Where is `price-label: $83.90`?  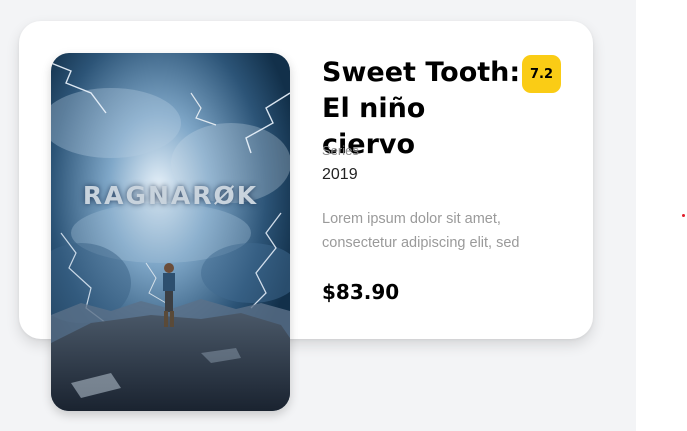 price-label: $83.90 is located at coordinates (361, 292).